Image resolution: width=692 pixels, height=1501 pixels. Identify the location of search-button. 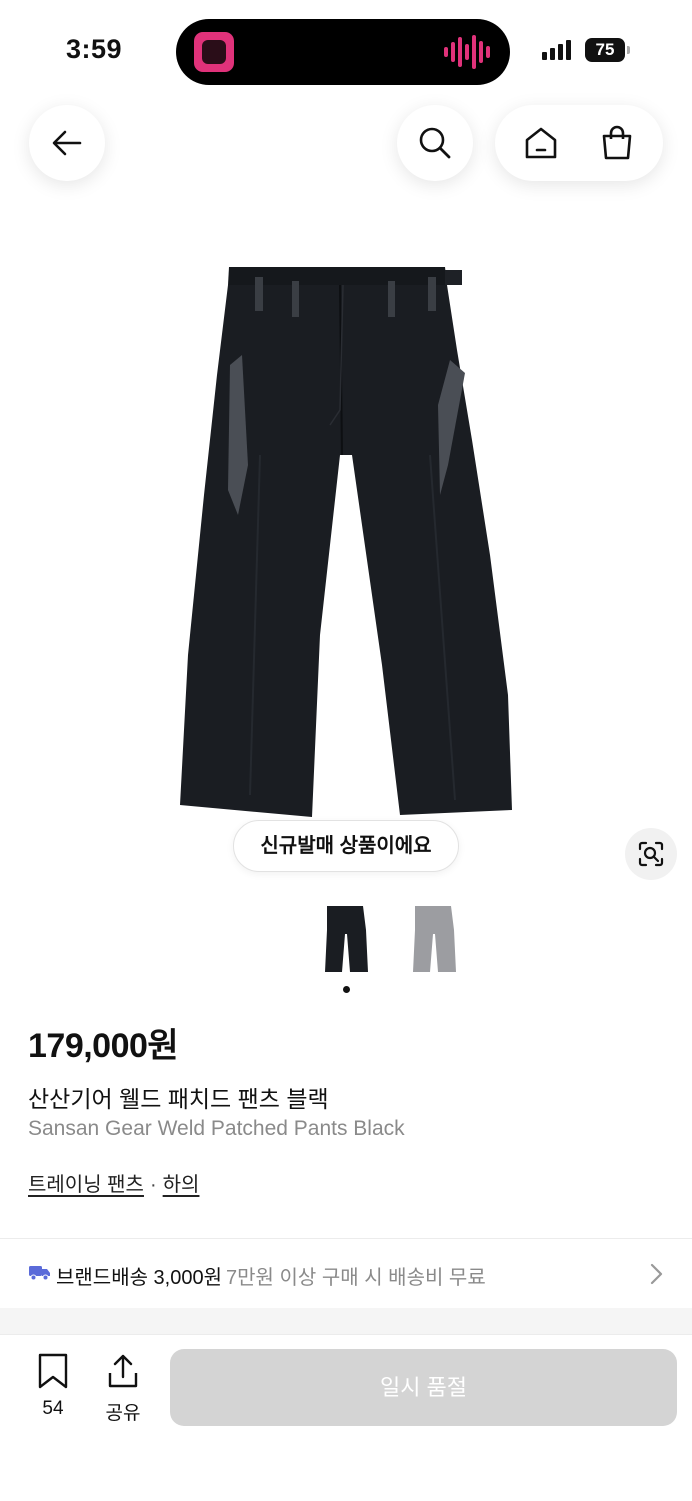
(435, 143).